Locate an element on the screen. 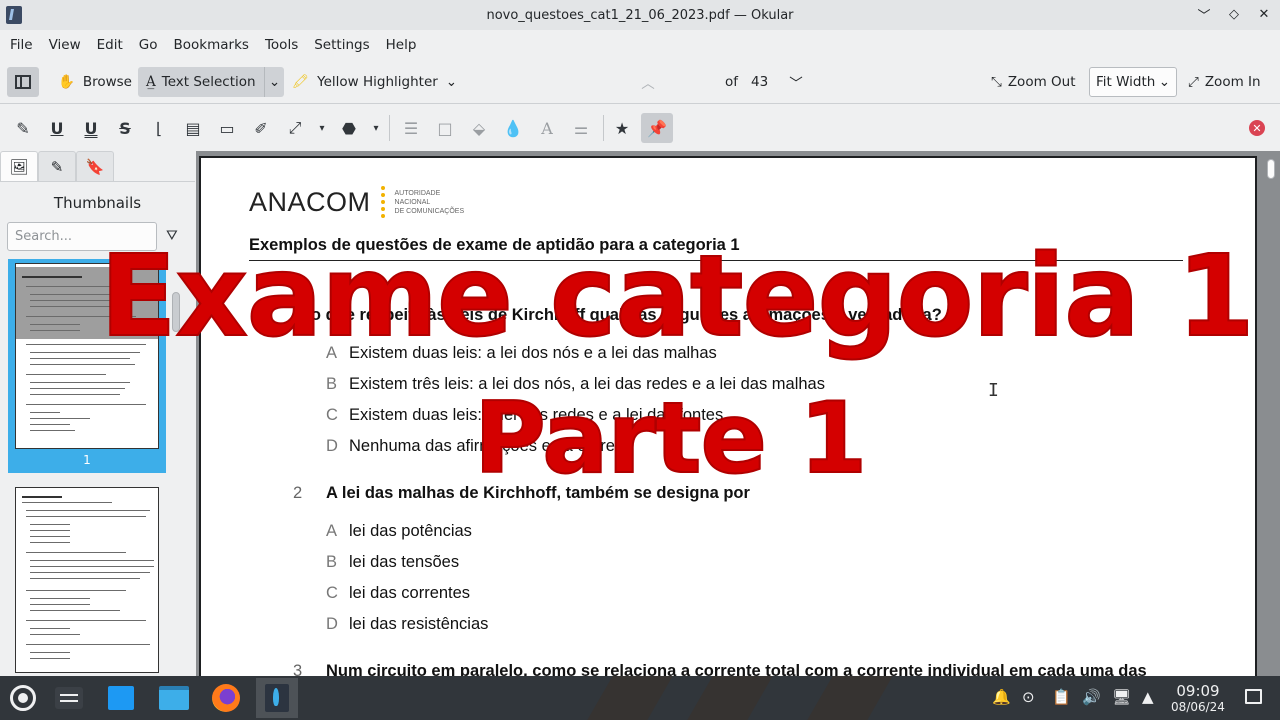 The image size is (1280, 720). pin-icon: 📌 is located at coordinates (657, 128).